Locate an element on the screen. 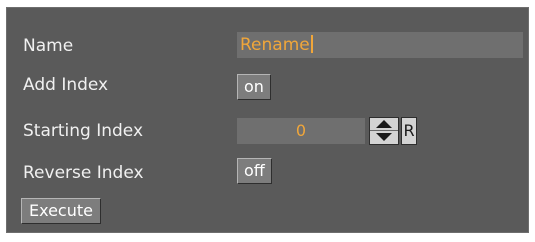  starting-index-stepper is located at coordinates (384, 131).